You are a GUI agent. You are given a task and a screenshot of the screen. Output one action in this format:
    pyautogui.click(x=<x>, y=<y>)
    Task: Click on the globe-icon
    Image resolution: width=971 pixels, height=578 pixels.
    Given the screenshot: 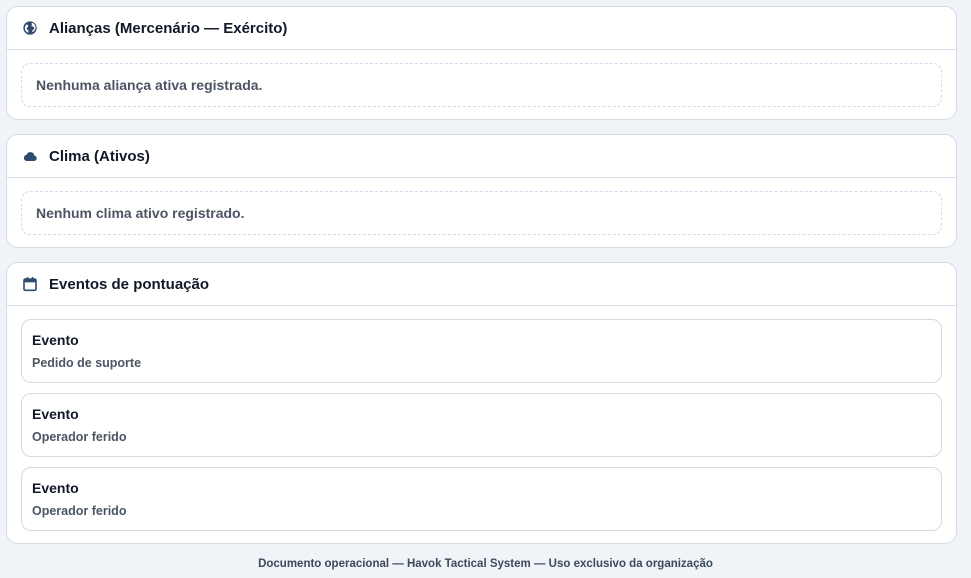 What is the action you would take?
    pyautogui.click(x=30, y=28)
    